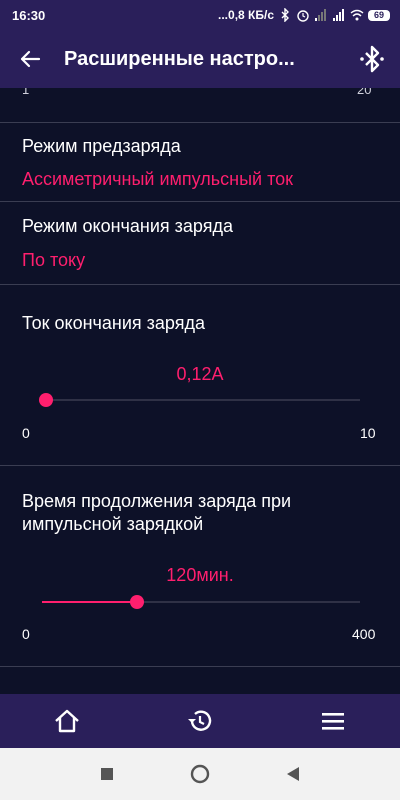 The image size is (400, 800). Describe the element at coordinates (200, 575) in the screenshot. I see `charge-duration-value: 120мин.` at that location.